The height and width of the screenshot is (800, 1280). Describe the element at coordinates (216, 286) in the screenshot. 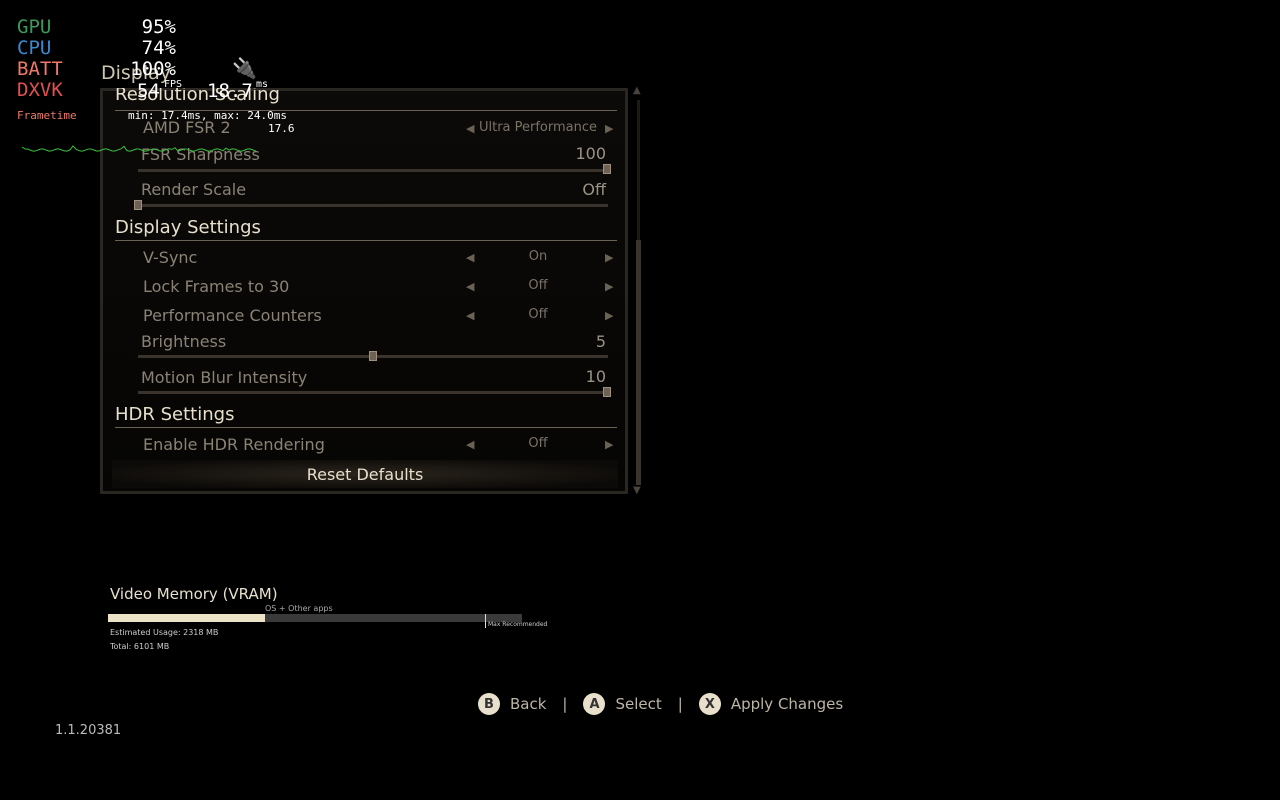

I see `lock-frames-label: Lock Frames to 30` at that location.